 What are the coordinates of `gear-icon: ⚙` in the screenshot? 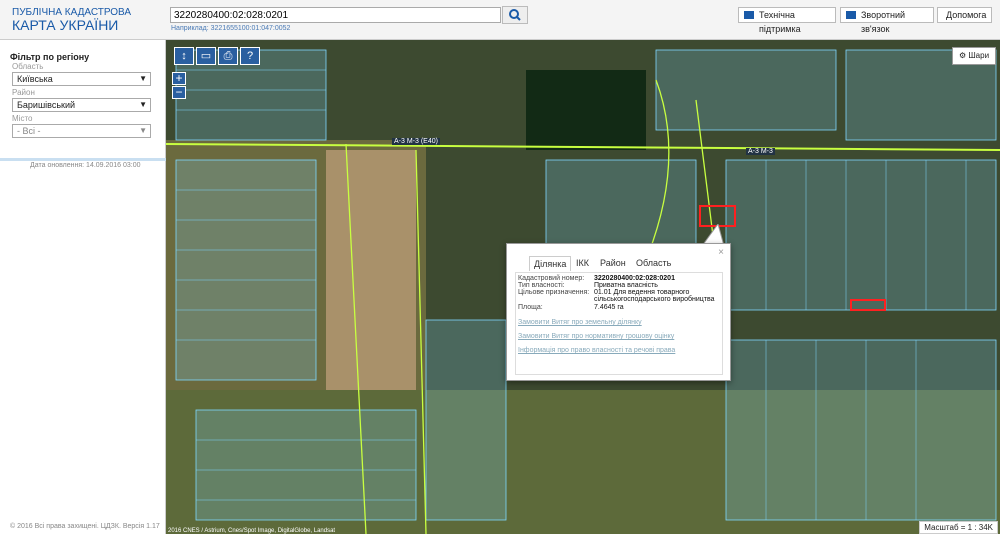 It's located at (963, 55).